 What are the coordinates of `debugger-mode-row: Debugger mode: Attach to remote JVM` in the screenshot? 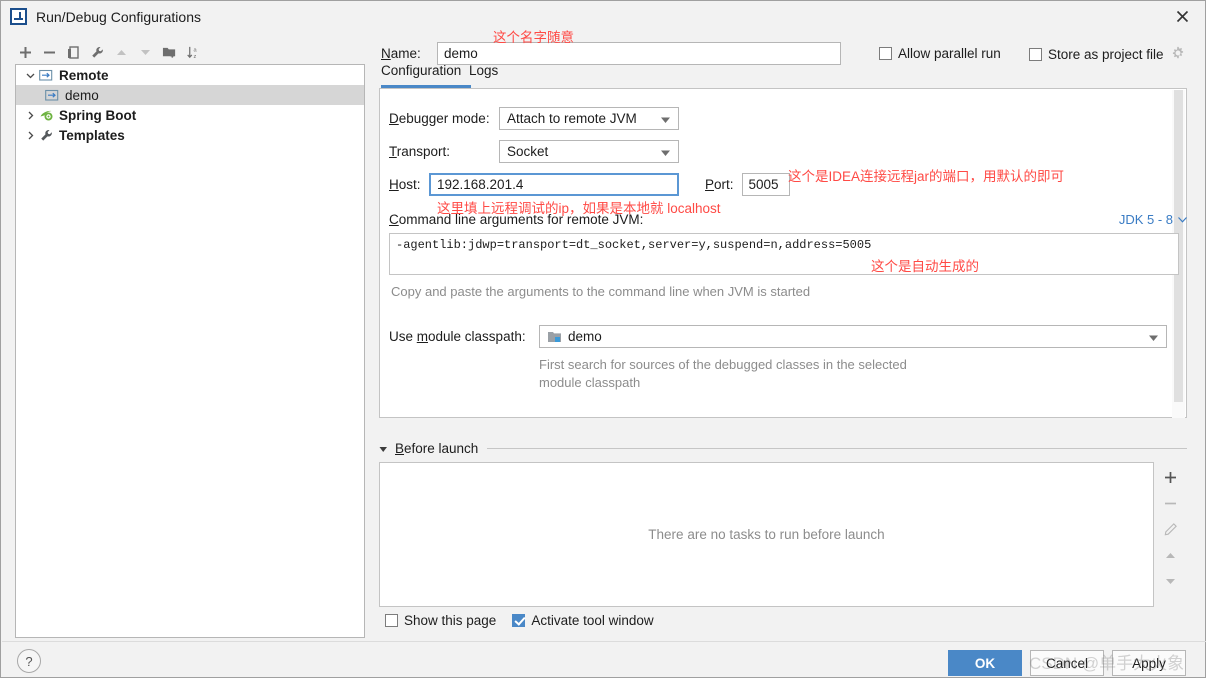 It's located at (534, 118).